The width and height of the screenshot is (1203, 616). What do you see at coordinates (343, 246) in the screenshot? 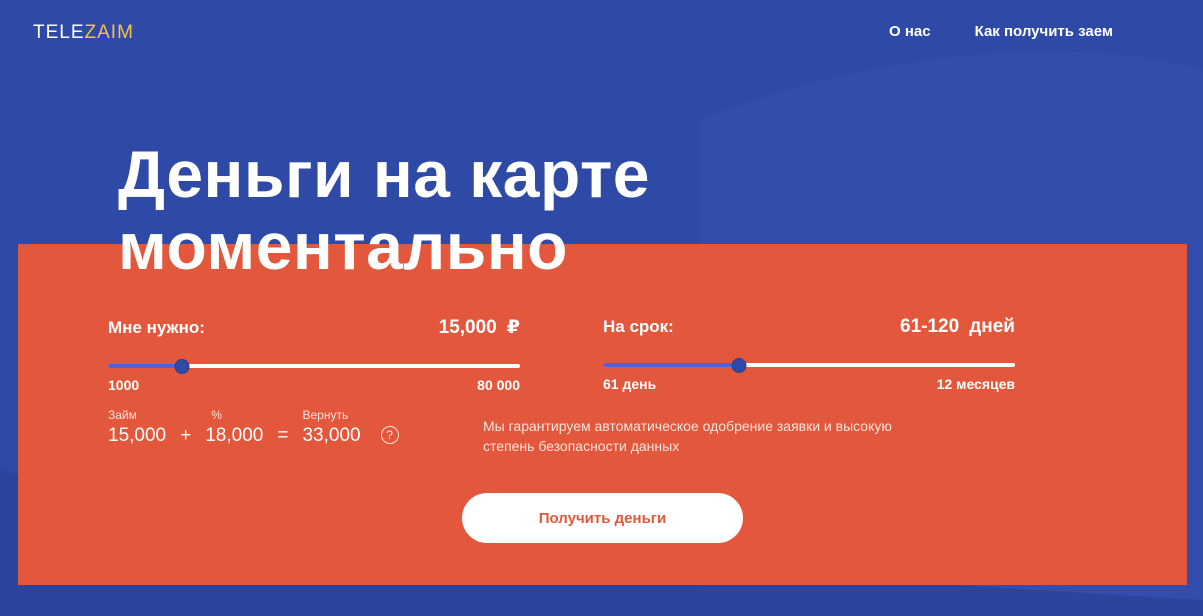
I see `hero-title-line-2: моментально` at bounding box center [343, 246].